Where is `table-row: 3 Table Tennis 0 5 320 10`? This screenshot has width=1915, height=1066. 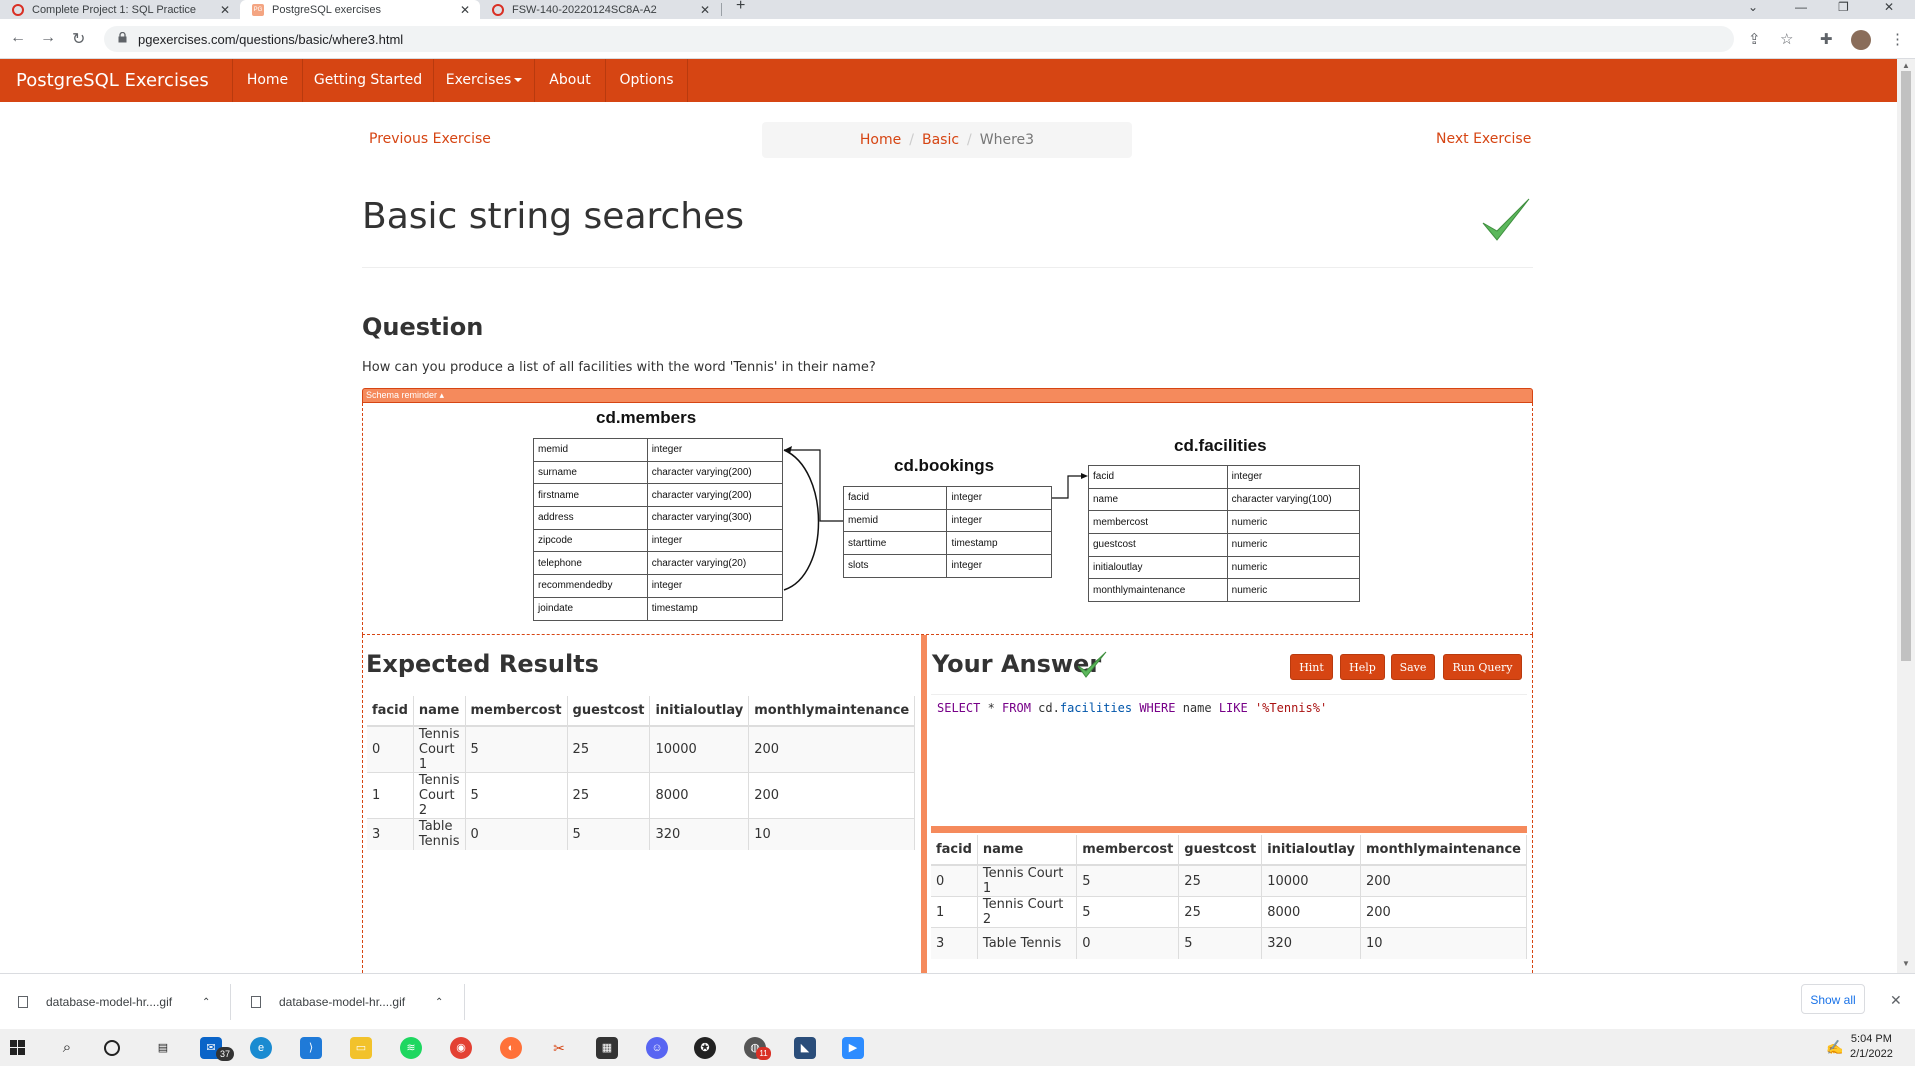
table-row: 3 Table Tennis 0 5 320 10 is located at coordinates (1229, 943).